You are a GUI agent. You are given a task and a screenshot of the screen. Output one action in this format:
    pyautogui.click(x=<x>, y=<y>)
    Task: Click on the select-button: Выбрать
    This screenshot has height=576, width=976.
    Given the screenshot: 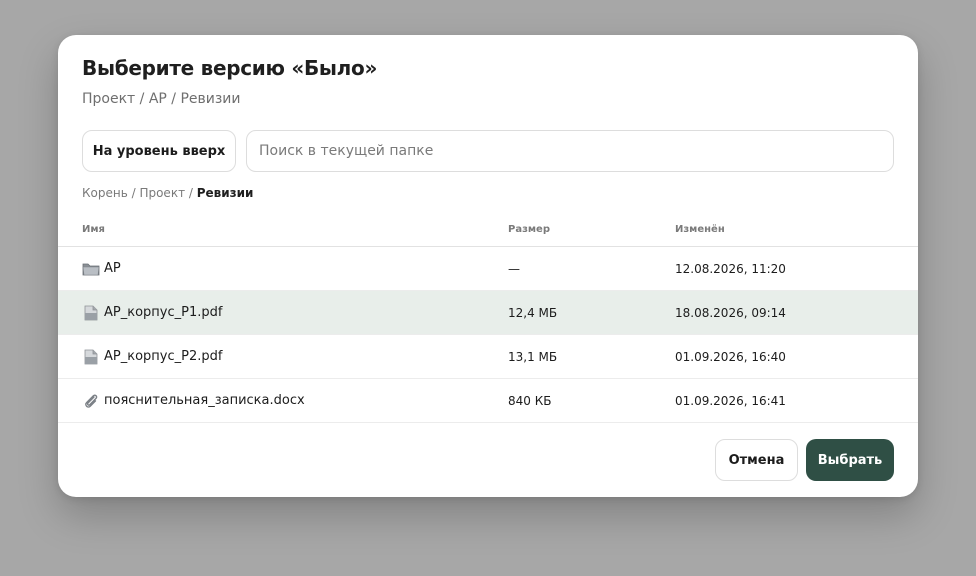 What is the action you would take?
    pyautogui.click(x=850, y=460)
    